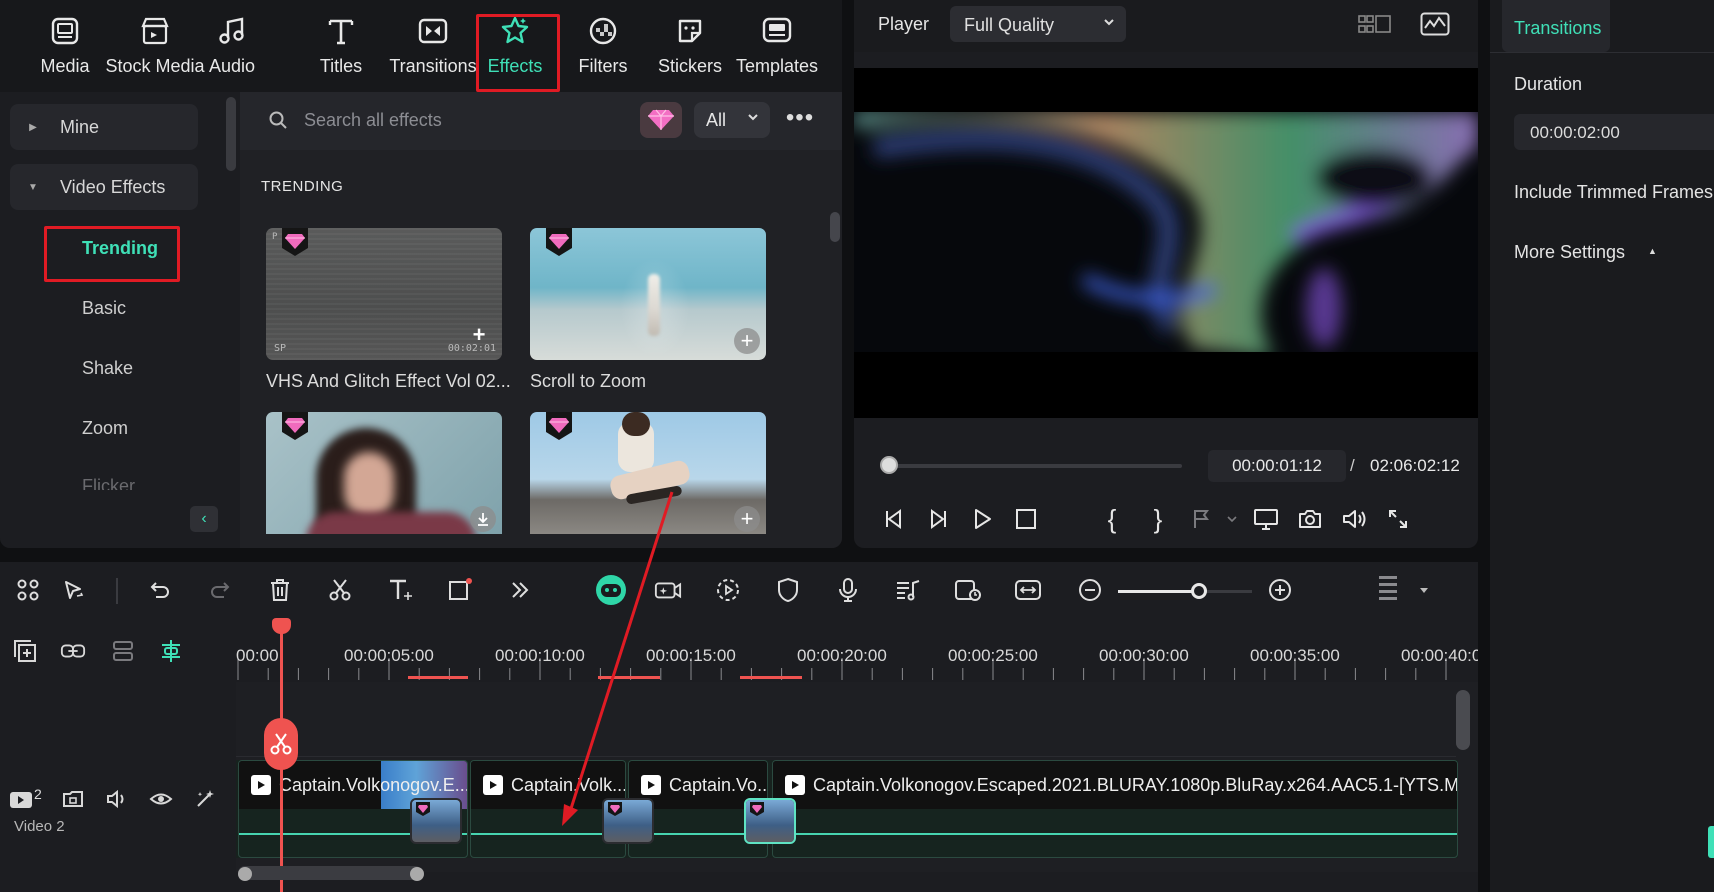 The height and width of the screenshot is (892, 1714). I want to click on zoom-in-button, so click(1280, 590).